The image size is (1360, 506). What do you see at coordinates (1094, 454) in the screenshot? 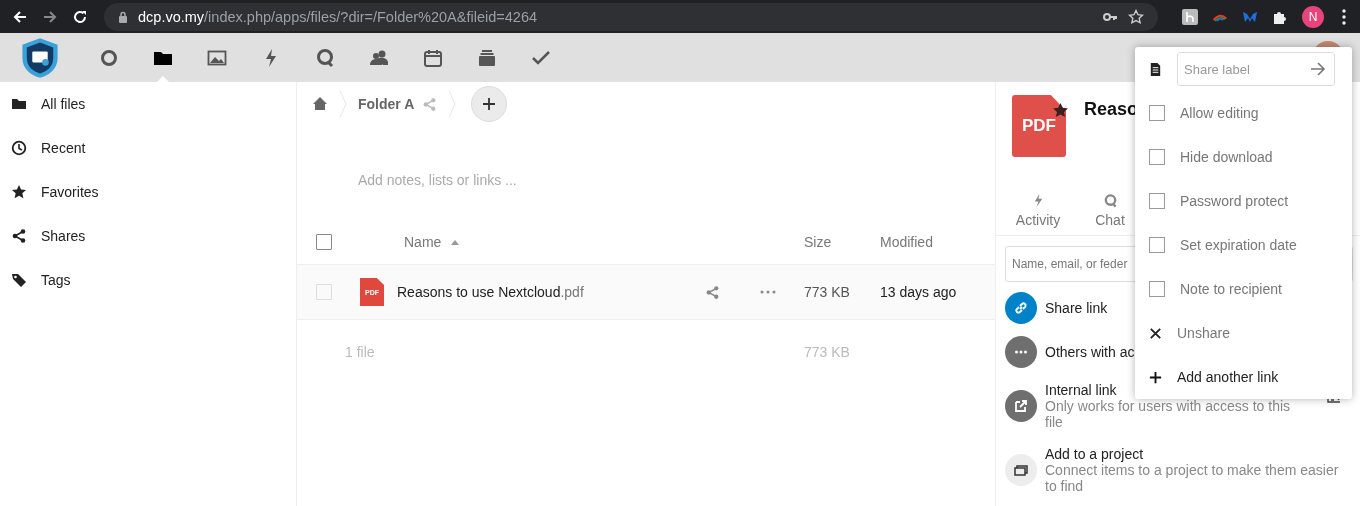
I see `share-entry-title: Add to a project` at bounding box center [1094, 454].